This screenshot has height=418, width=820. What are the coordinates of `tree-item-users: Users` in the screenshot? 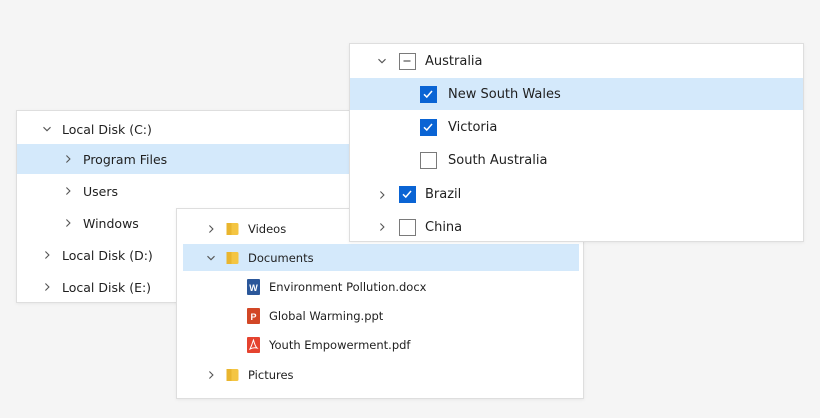 It's located at (192, 191).